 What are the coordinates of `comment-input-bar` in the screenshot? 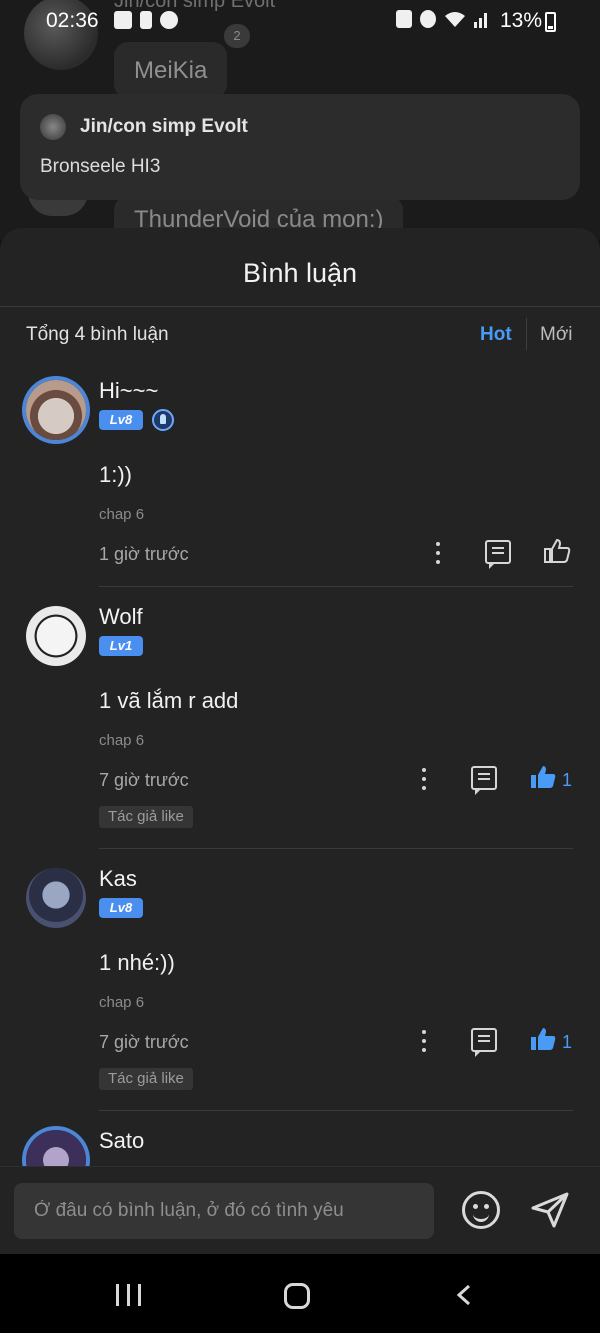 It's located at (300, 1210).